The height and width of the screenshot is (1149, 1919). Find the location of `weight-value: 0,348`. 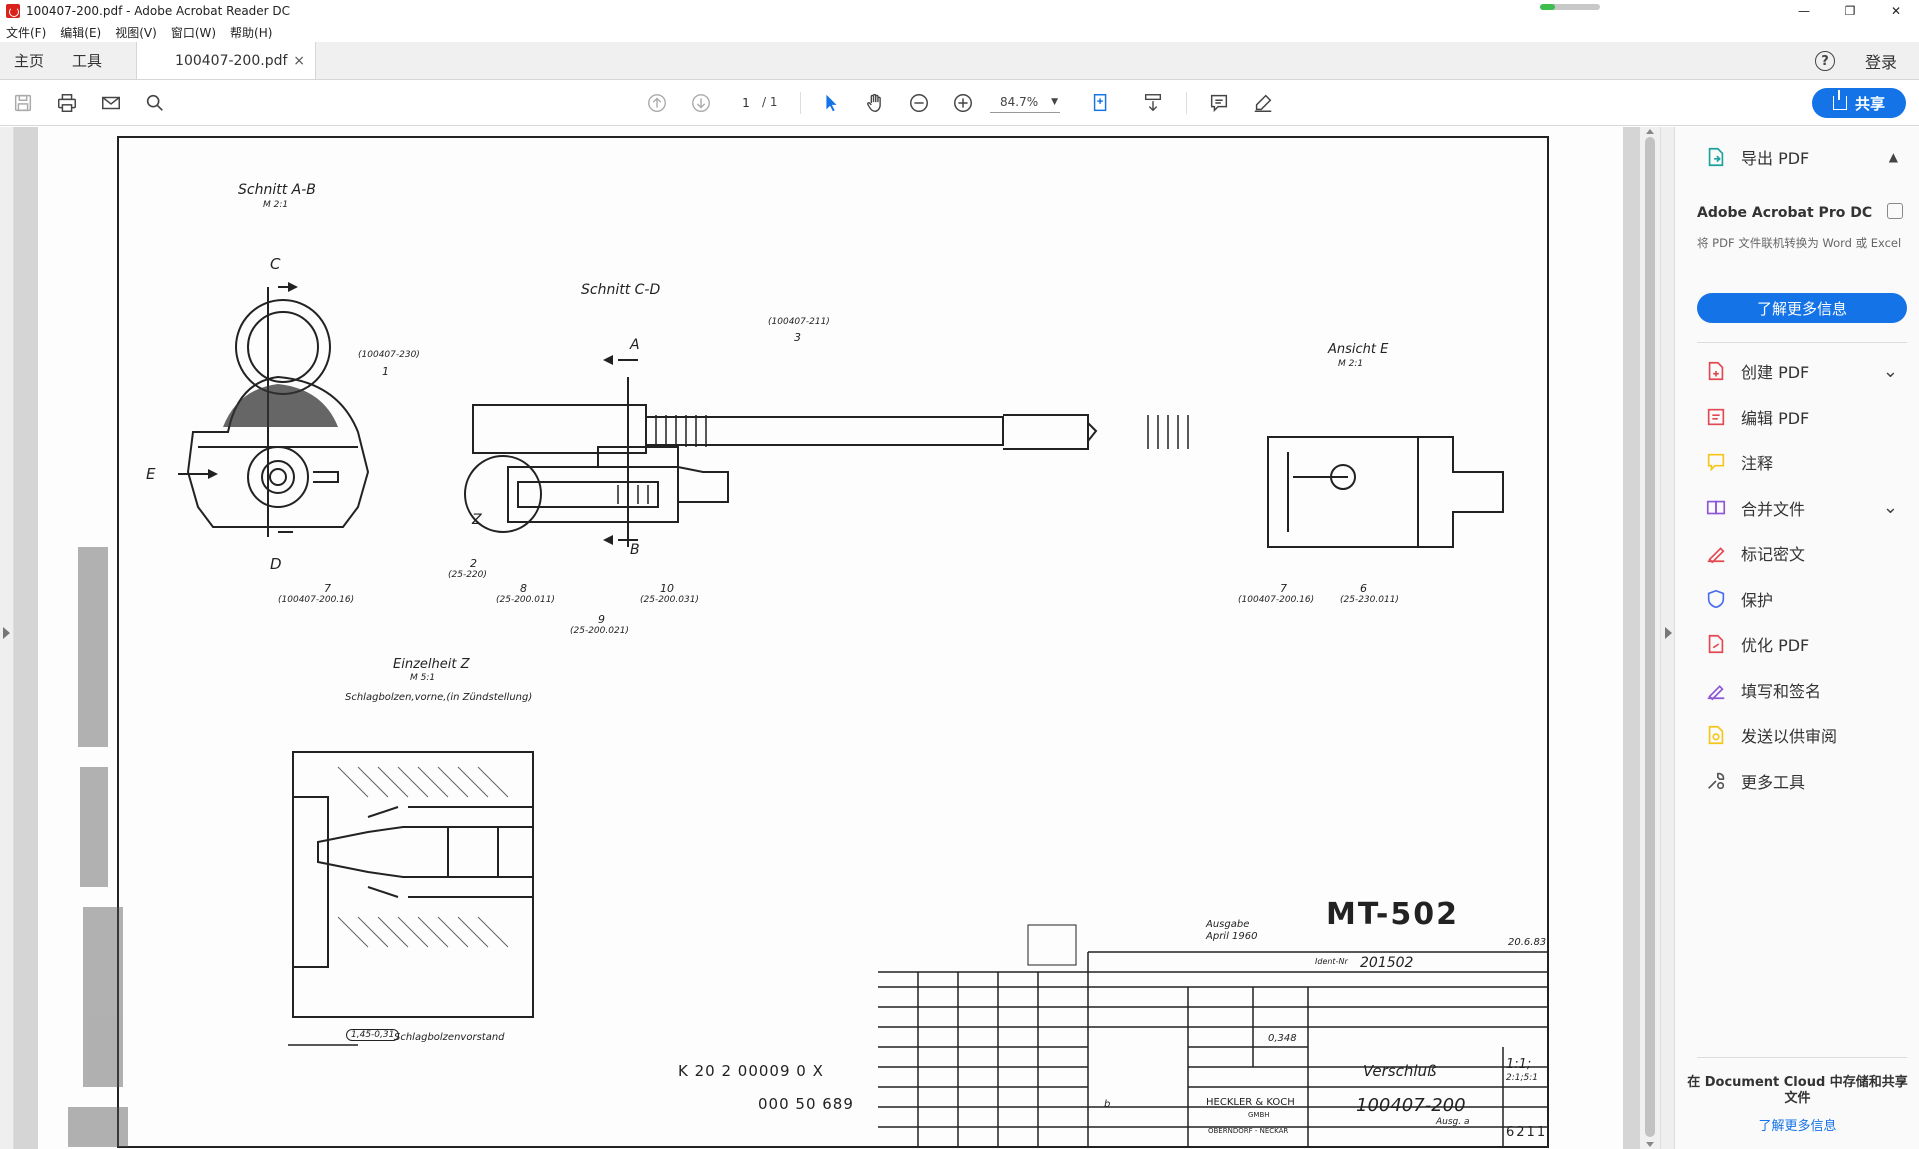

weight-value: 0,348 is located at coordinates (1282, 1038).